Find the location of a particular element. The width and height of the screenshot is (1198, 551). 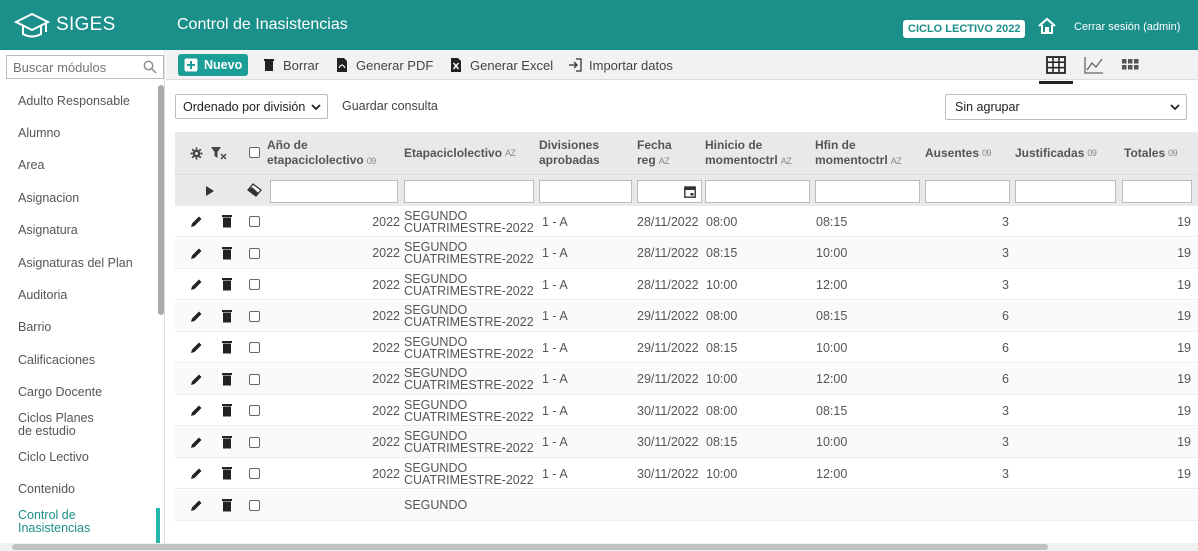

search-icon is located at coordinates (150, 67).